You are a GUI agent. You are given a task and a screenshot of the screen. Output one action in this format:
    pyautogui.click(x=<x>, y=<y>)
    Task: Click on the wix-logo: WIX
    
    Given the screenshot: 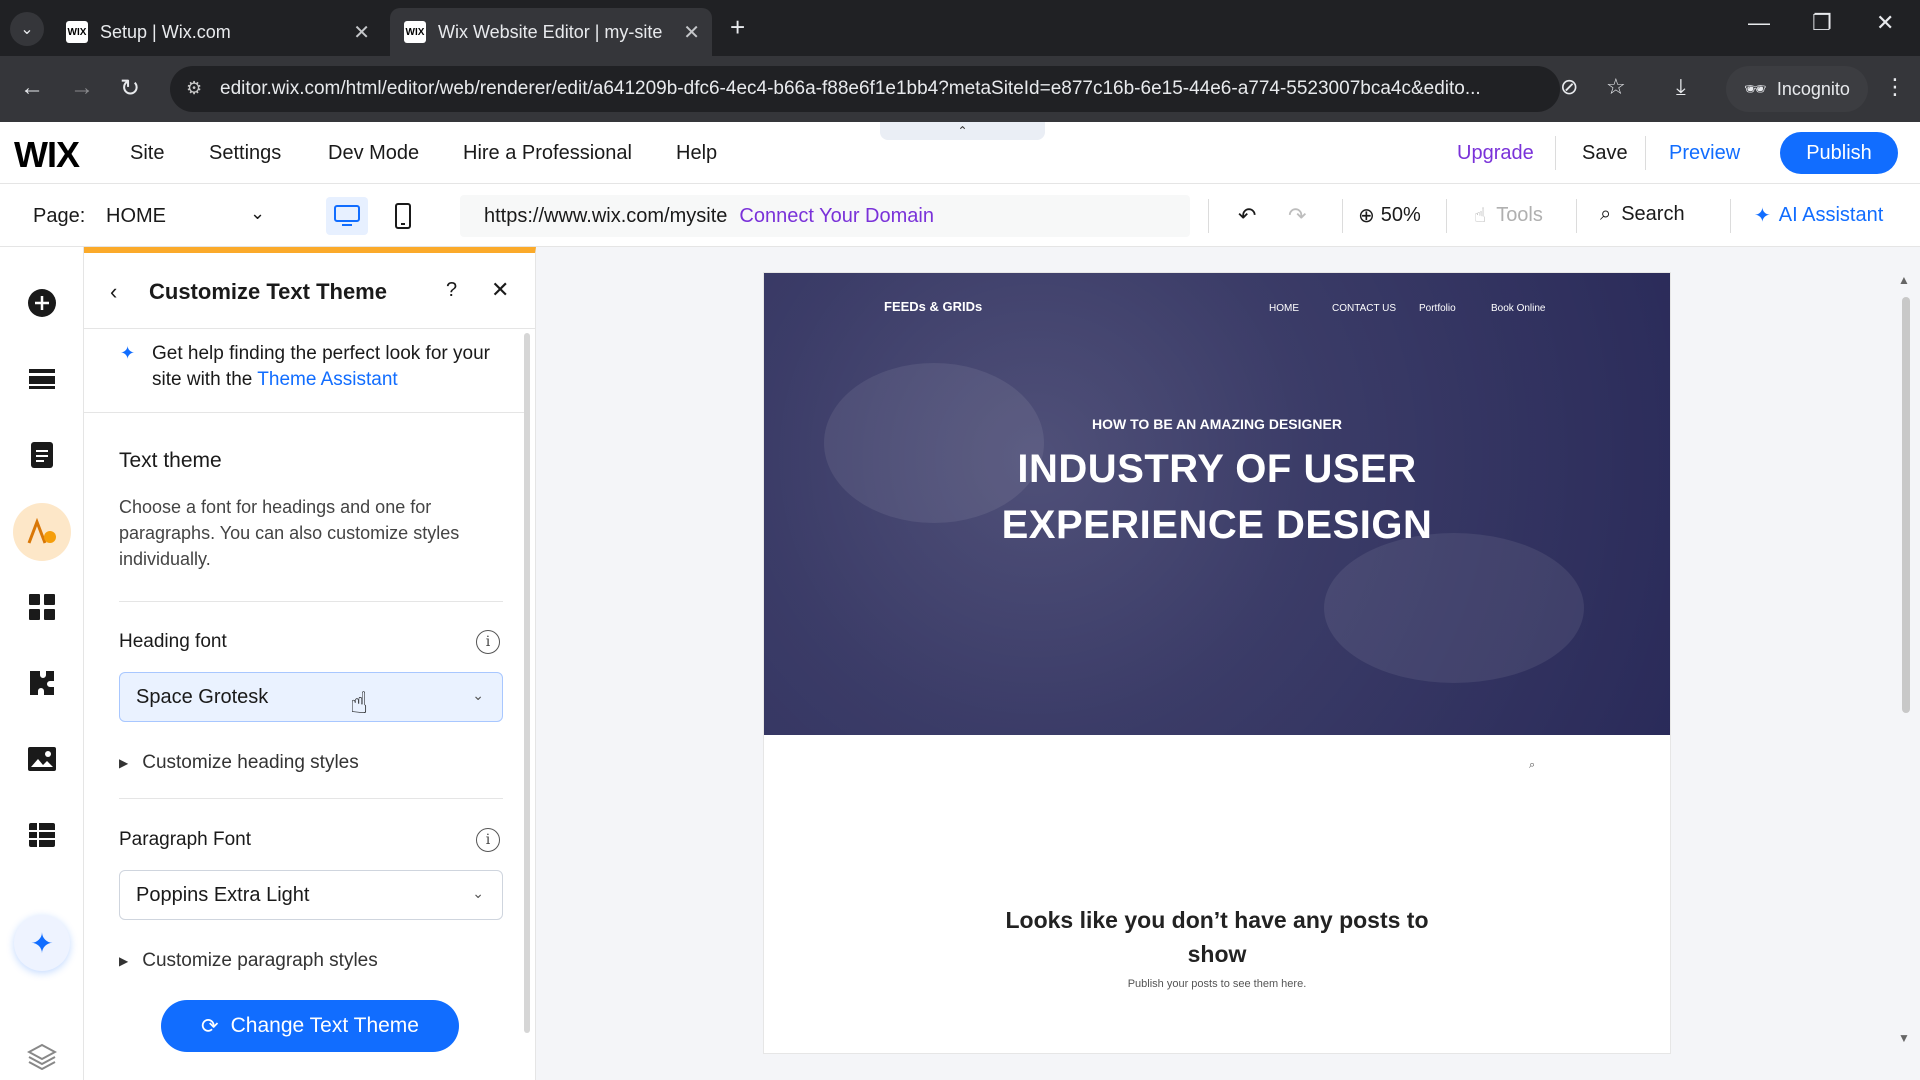 What is the action you would take?
    pyautogui.click(x=47, y=155)
    